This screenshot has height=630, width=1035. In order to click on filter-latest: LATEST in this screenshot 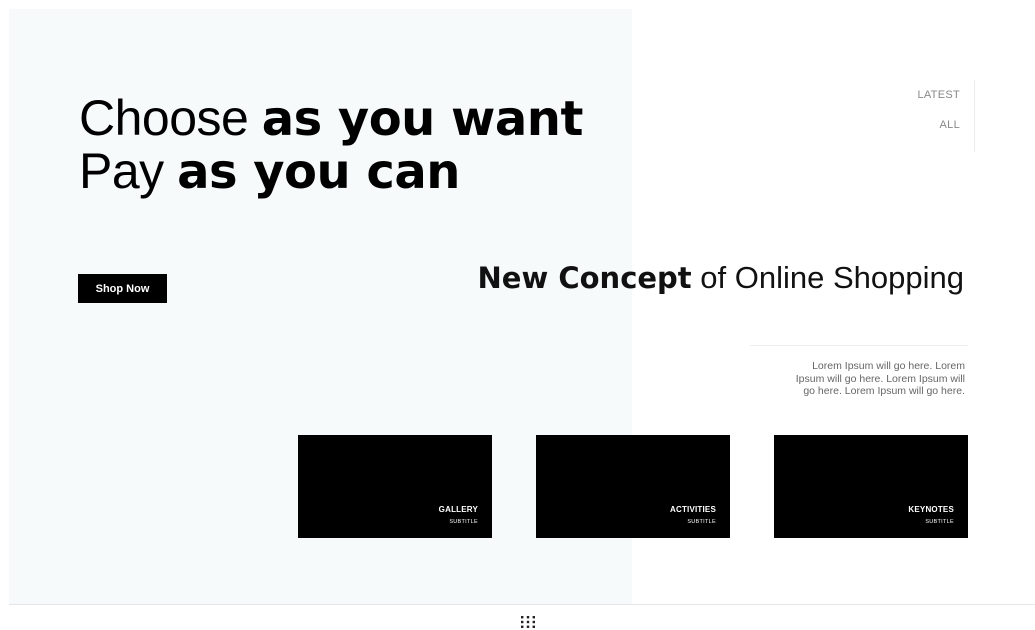, I will do `click(934, 95)`.